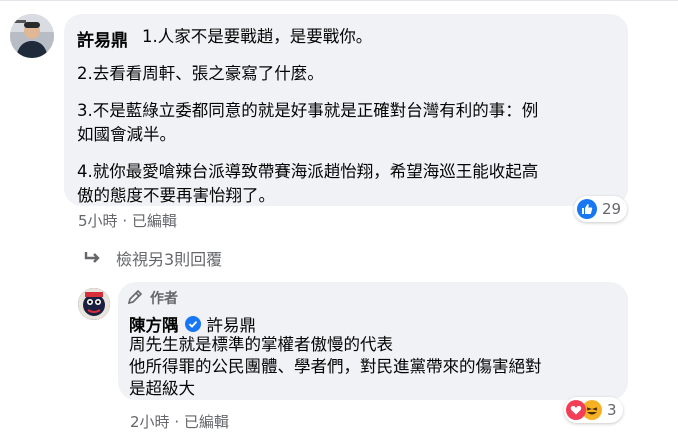 Image resolution: width=678 pixels, height=432 pixels. What do you see at coordinates (308, 110) in the screenshot?
I see `comment-text-line: 3.不是藍綠立委都同意的就是好事就是正確對台灣有利的事：例` at bounding box center [308, 110].